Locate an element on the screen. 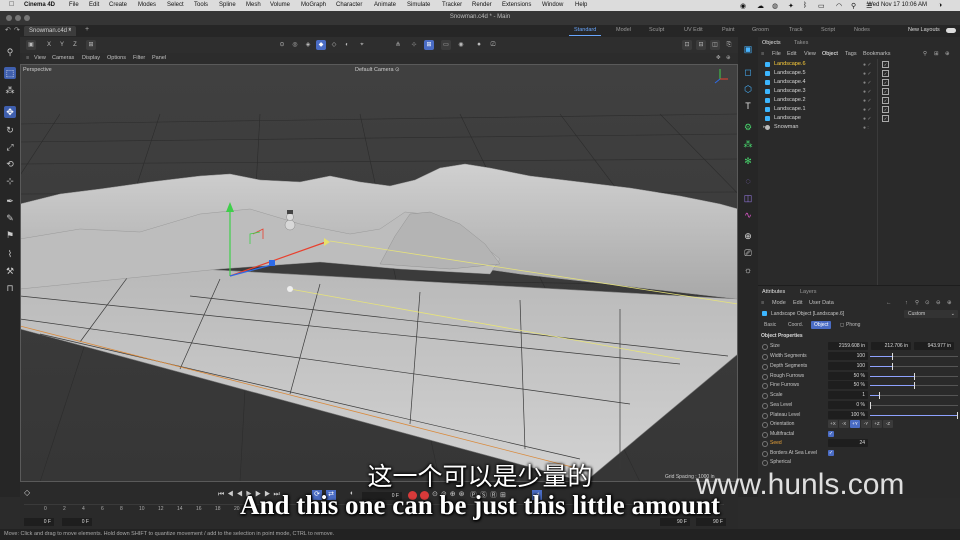 The height and width of the screenshot is (540, 960). picture-viewer-icon: ⎚ is located at coordinates (493, 45).